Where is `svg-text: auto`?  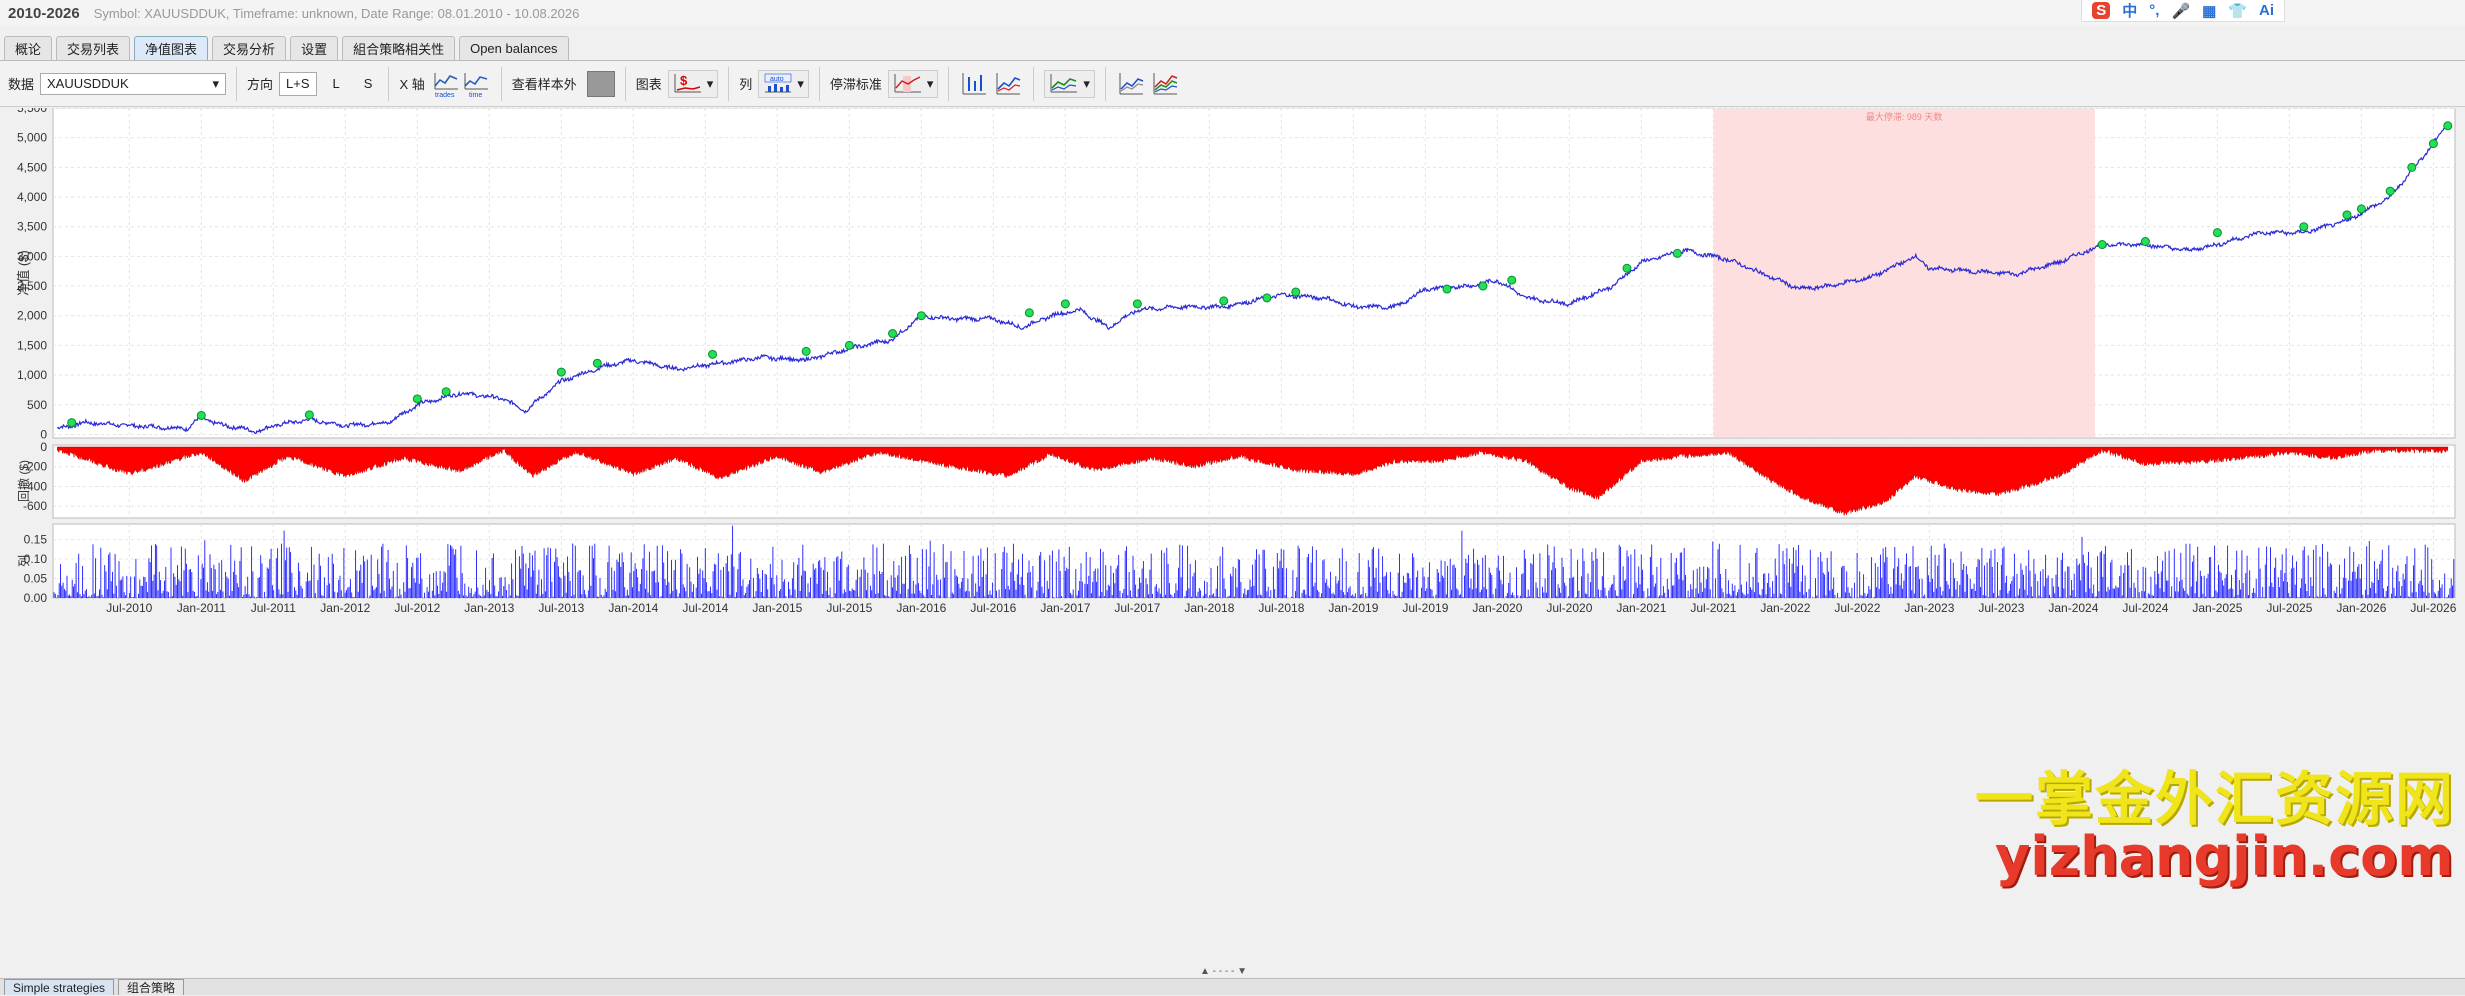 svg-text: auto is located at coordinates (777, 79).